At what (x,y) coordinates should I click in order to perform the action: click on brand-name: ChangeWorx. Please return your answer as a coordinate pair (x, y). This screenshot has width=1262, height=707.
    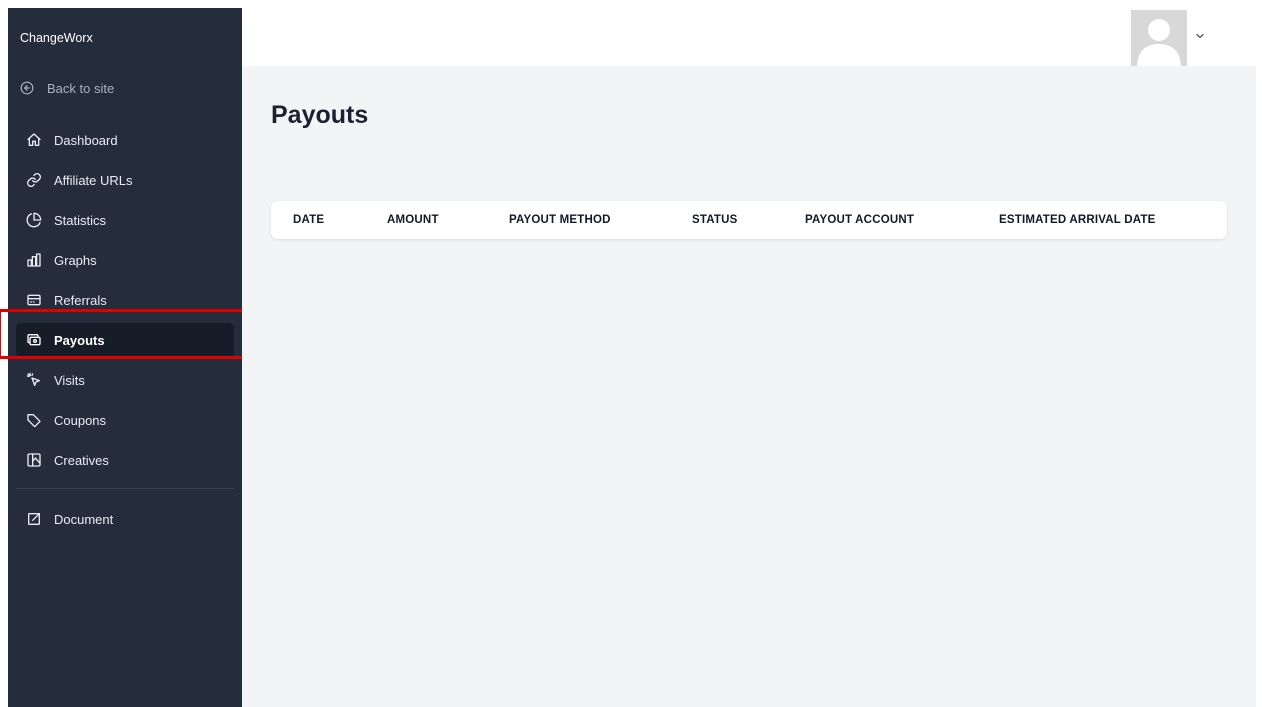
    Looking at the image, I should click on (56, 38).